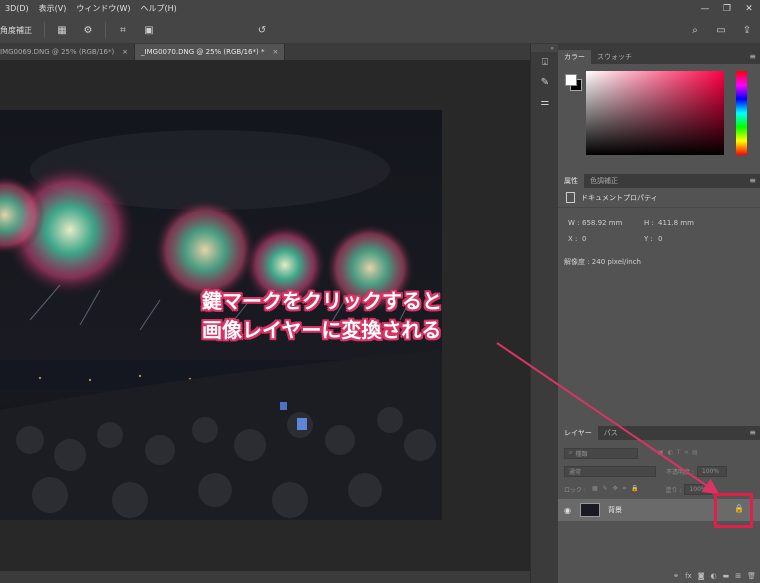  I want to click on opacity-input: 100%, so click(711, 471).